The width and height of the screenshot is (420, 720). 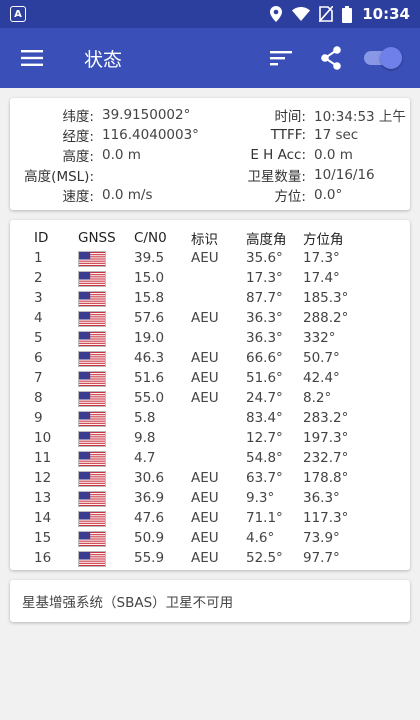 What do you see at coordinates (145, 418) in the screenshot?
I see `cell-cn0: 5.8` at bounding box center [145, 418].